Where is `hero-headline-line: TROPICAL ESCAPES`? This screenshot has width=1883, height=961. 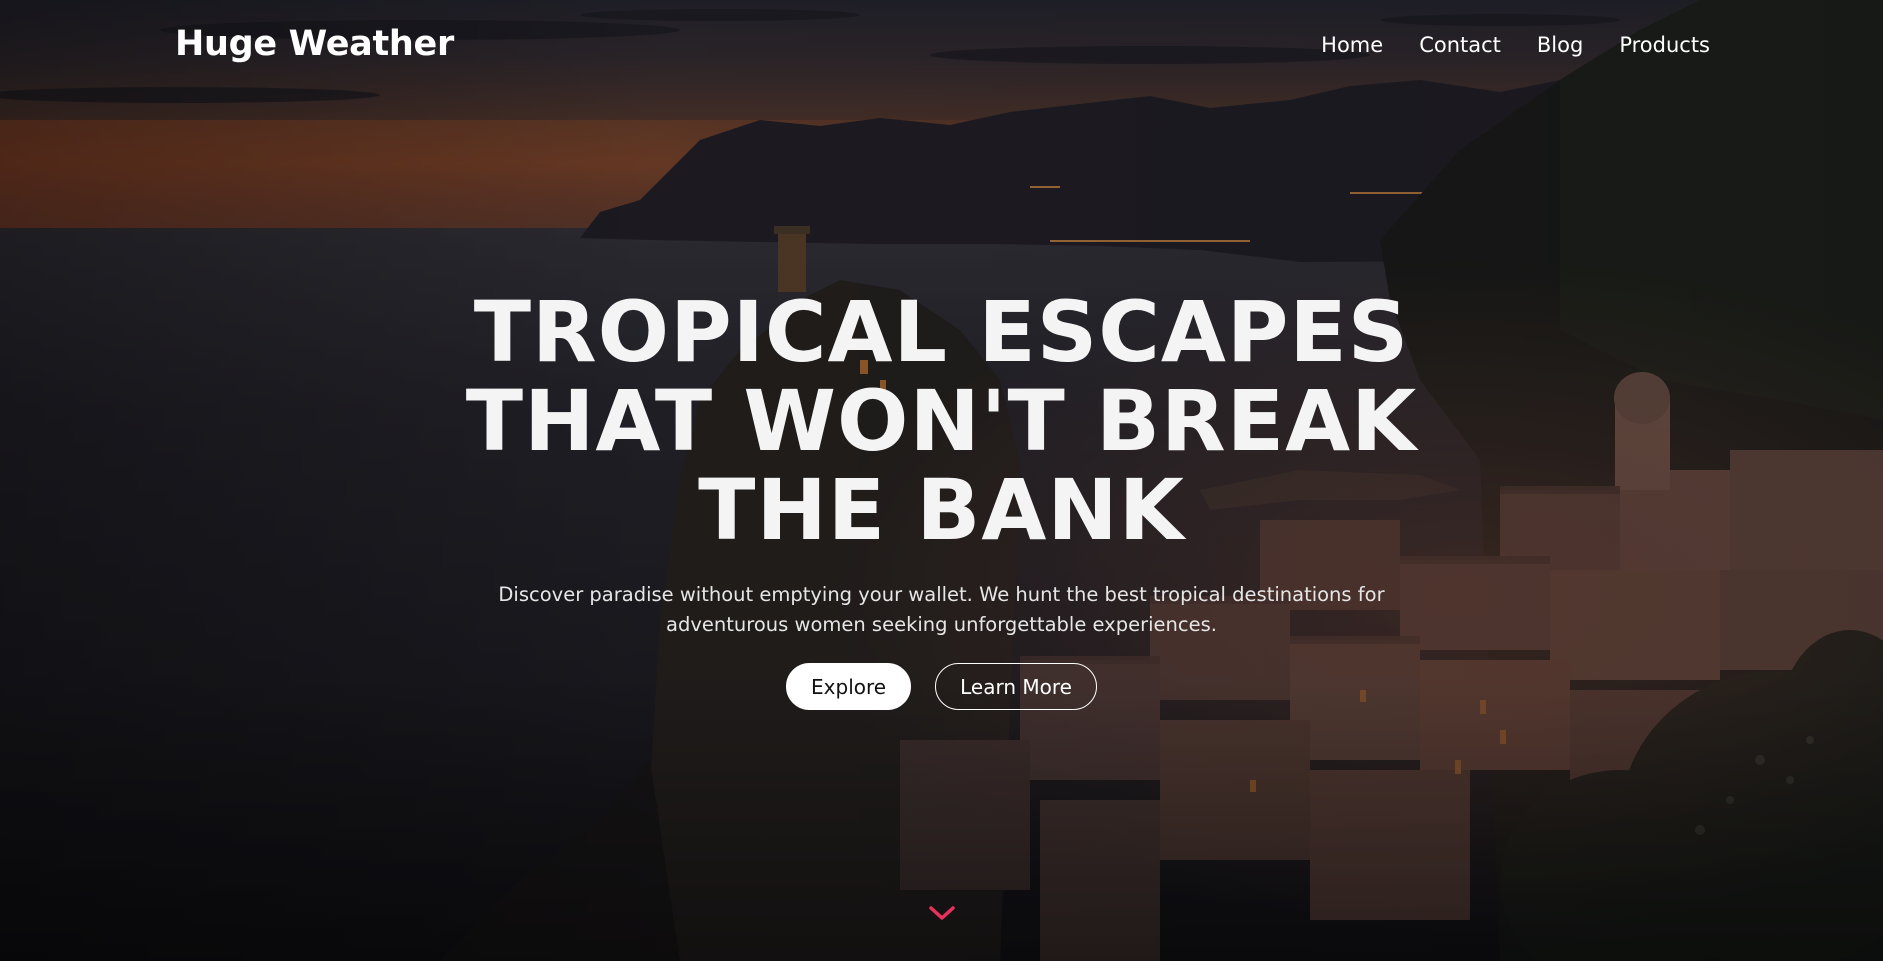
hero-headline-line: TROPICAL ESCAPES is located at coordinates (941, 332).